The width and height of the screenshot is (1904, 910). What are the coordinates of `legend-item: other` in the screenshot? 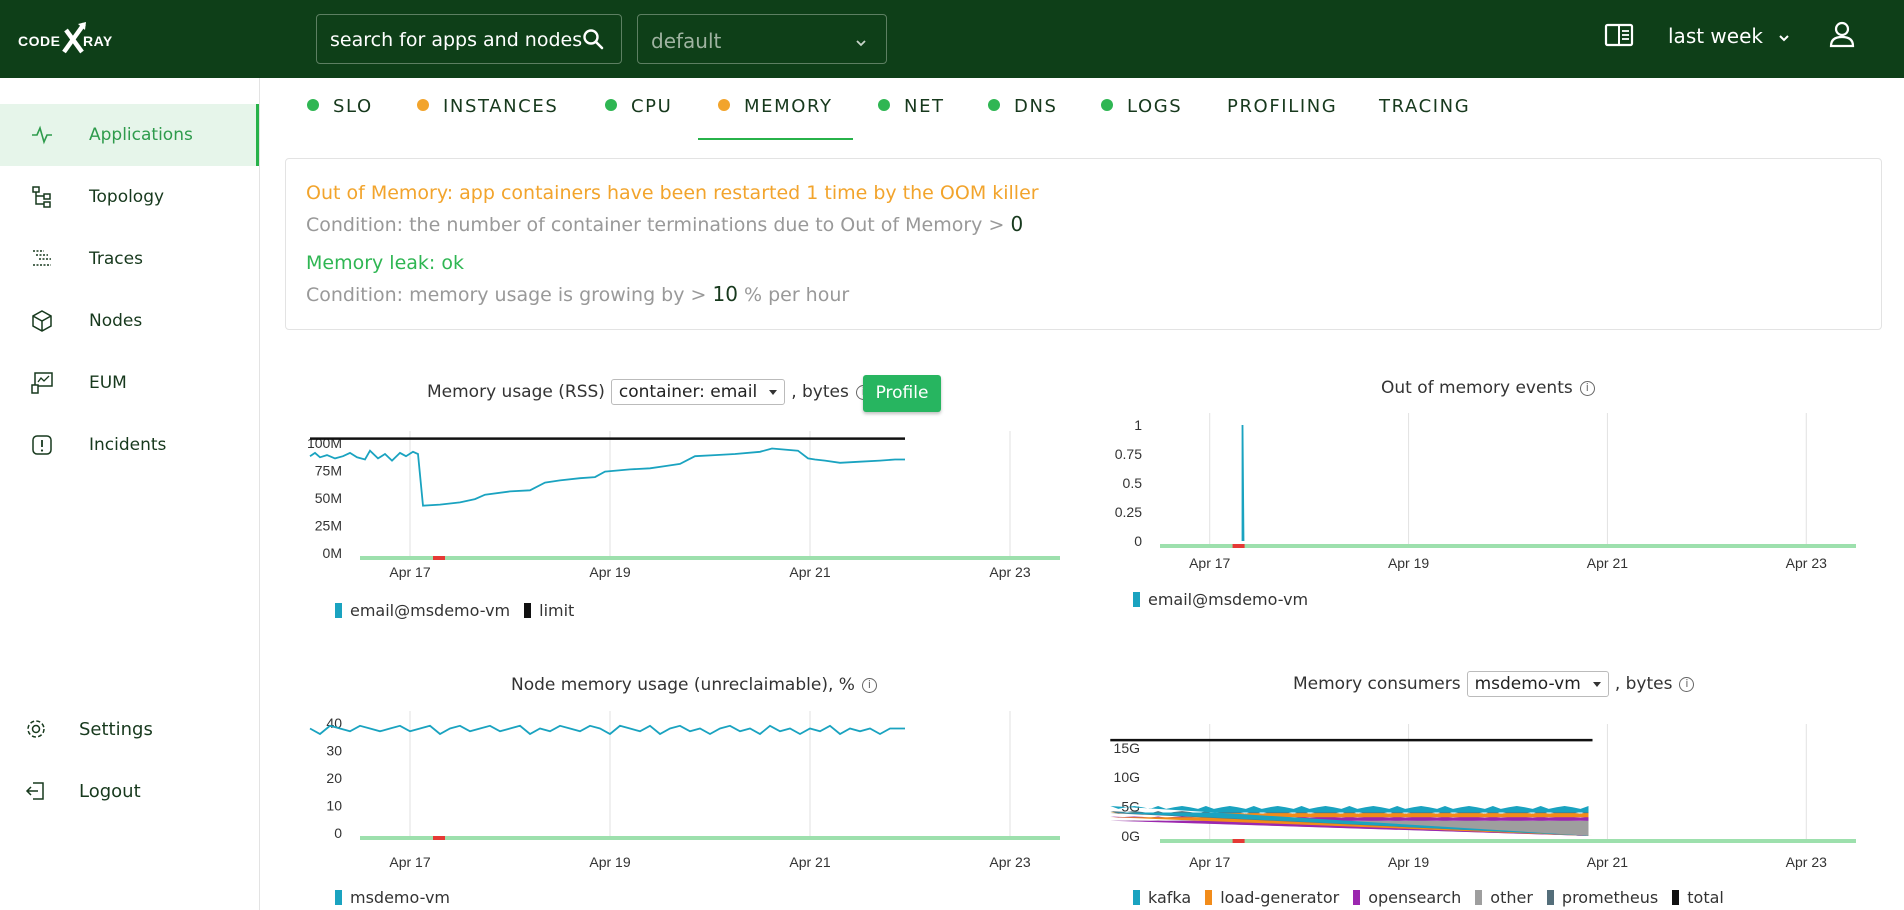 It's located at (1504, 897).